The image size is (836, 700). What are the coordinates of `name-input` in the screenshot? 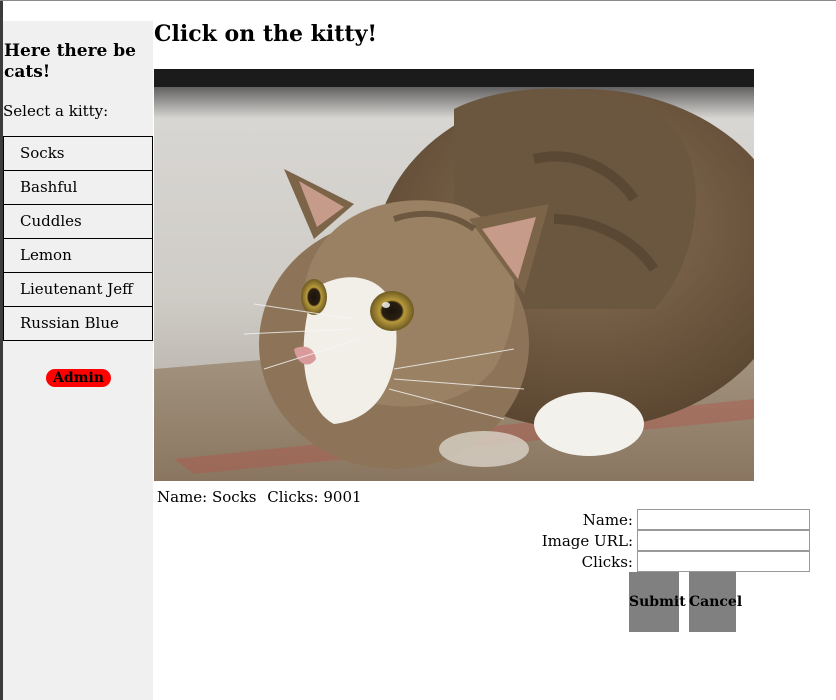 It's located at (723, 519).